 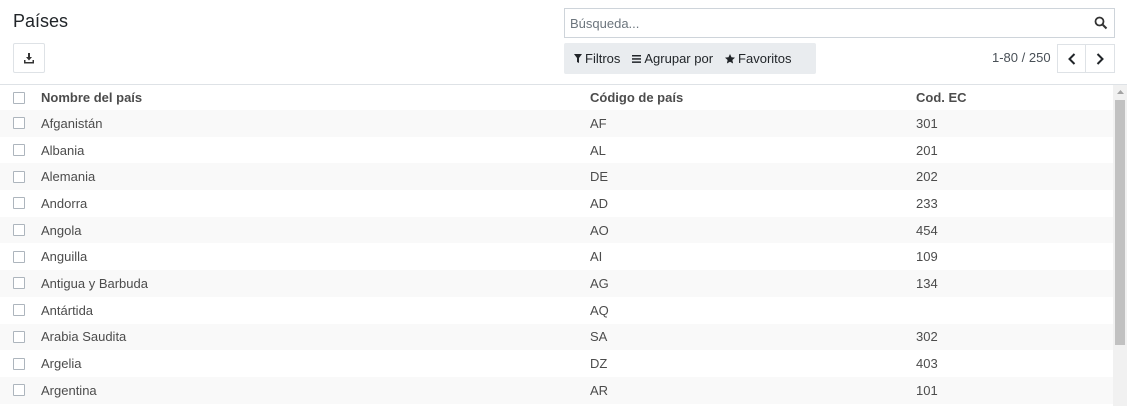 What do you see at coordinates (599, 203) in the screenshot?
I see `country-code: AD` at bounding box center [599, 203].